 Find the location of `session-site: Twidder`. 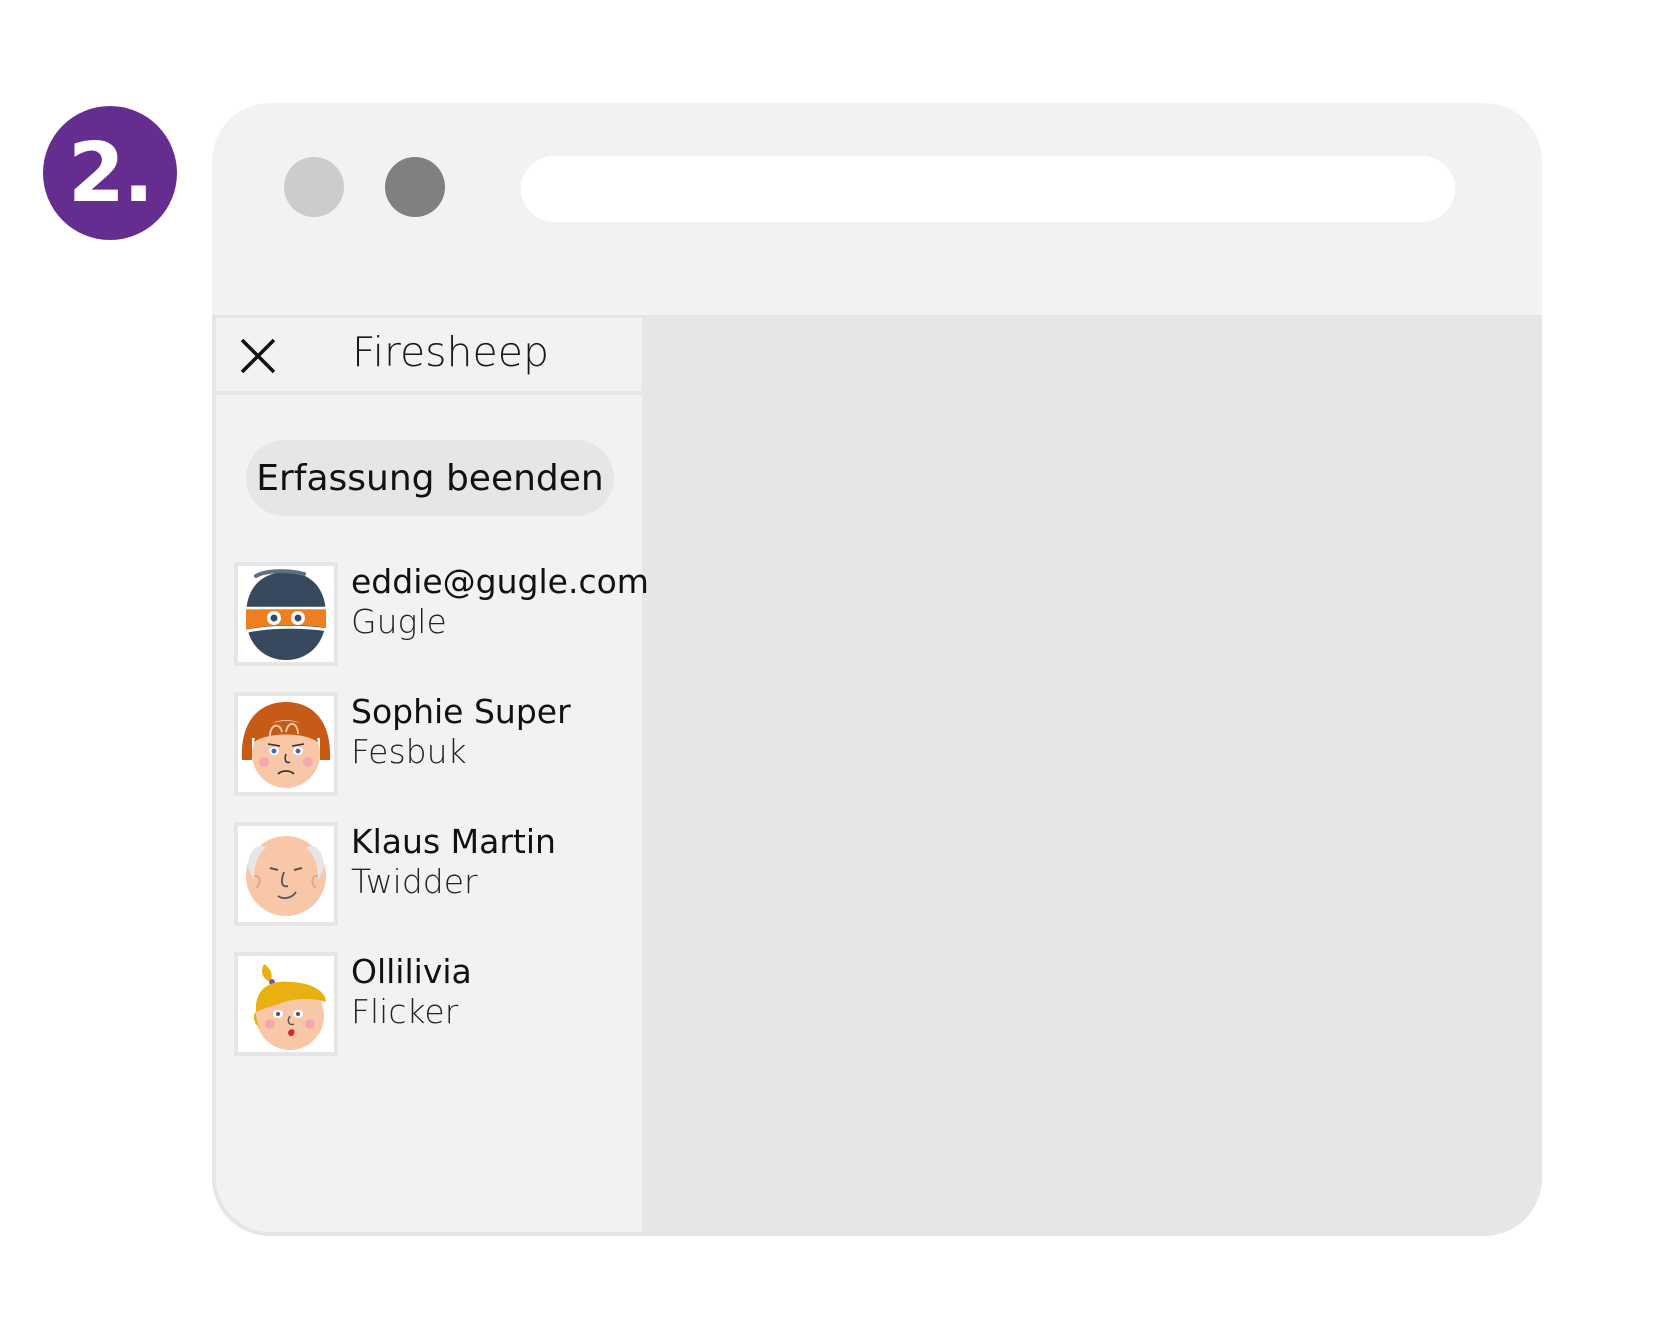

session-site: Twidder is located at coordinates (414, 881).